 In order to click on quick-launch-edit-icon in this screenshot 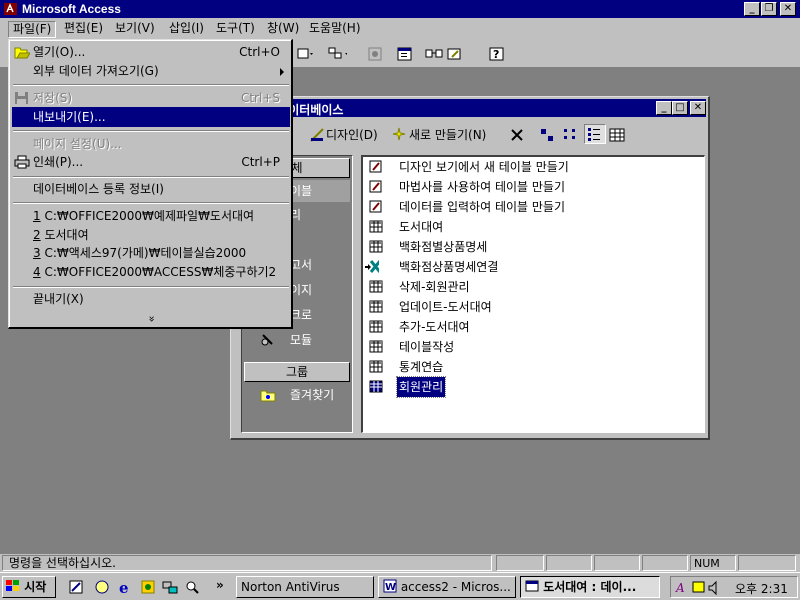, I will do `click(76, 587)`.